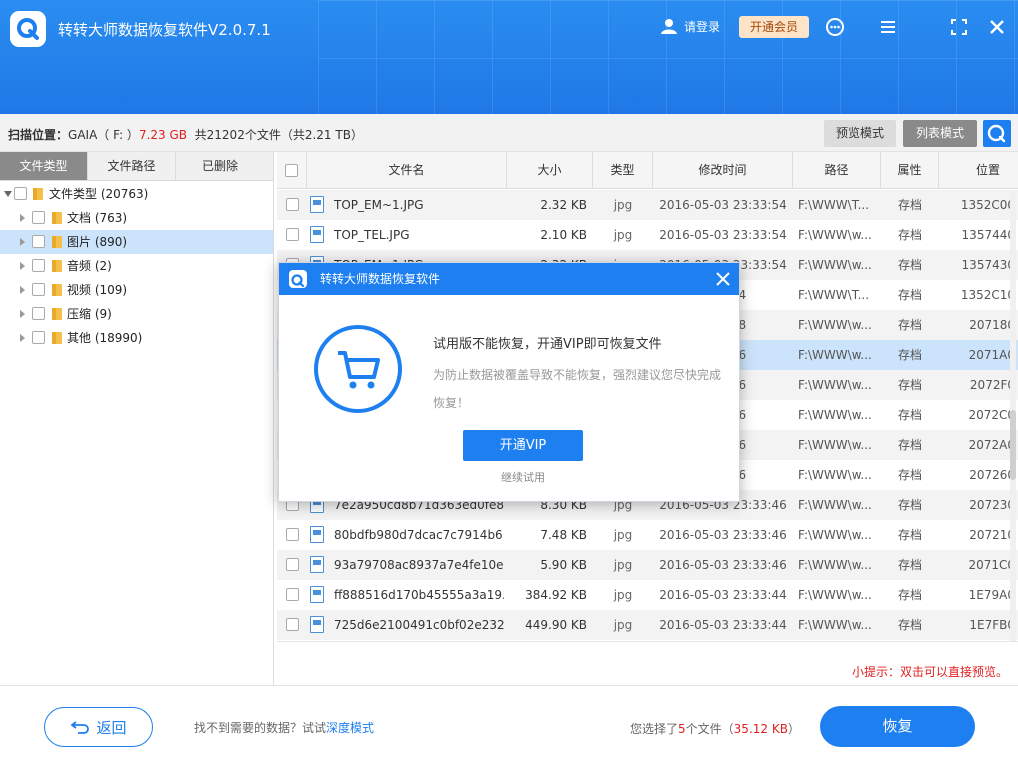 The image size is (1018, 761). I want to click on scan-location-label: 扫描位置：, so click(38, 135).